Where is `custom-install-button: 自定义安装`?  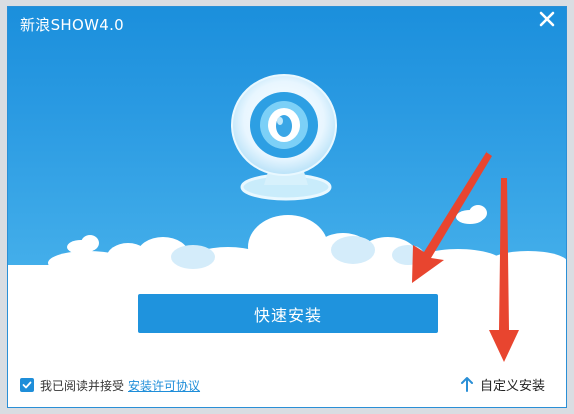
custom-install-button: 自定义安装 is located at coordinates (502, 384).